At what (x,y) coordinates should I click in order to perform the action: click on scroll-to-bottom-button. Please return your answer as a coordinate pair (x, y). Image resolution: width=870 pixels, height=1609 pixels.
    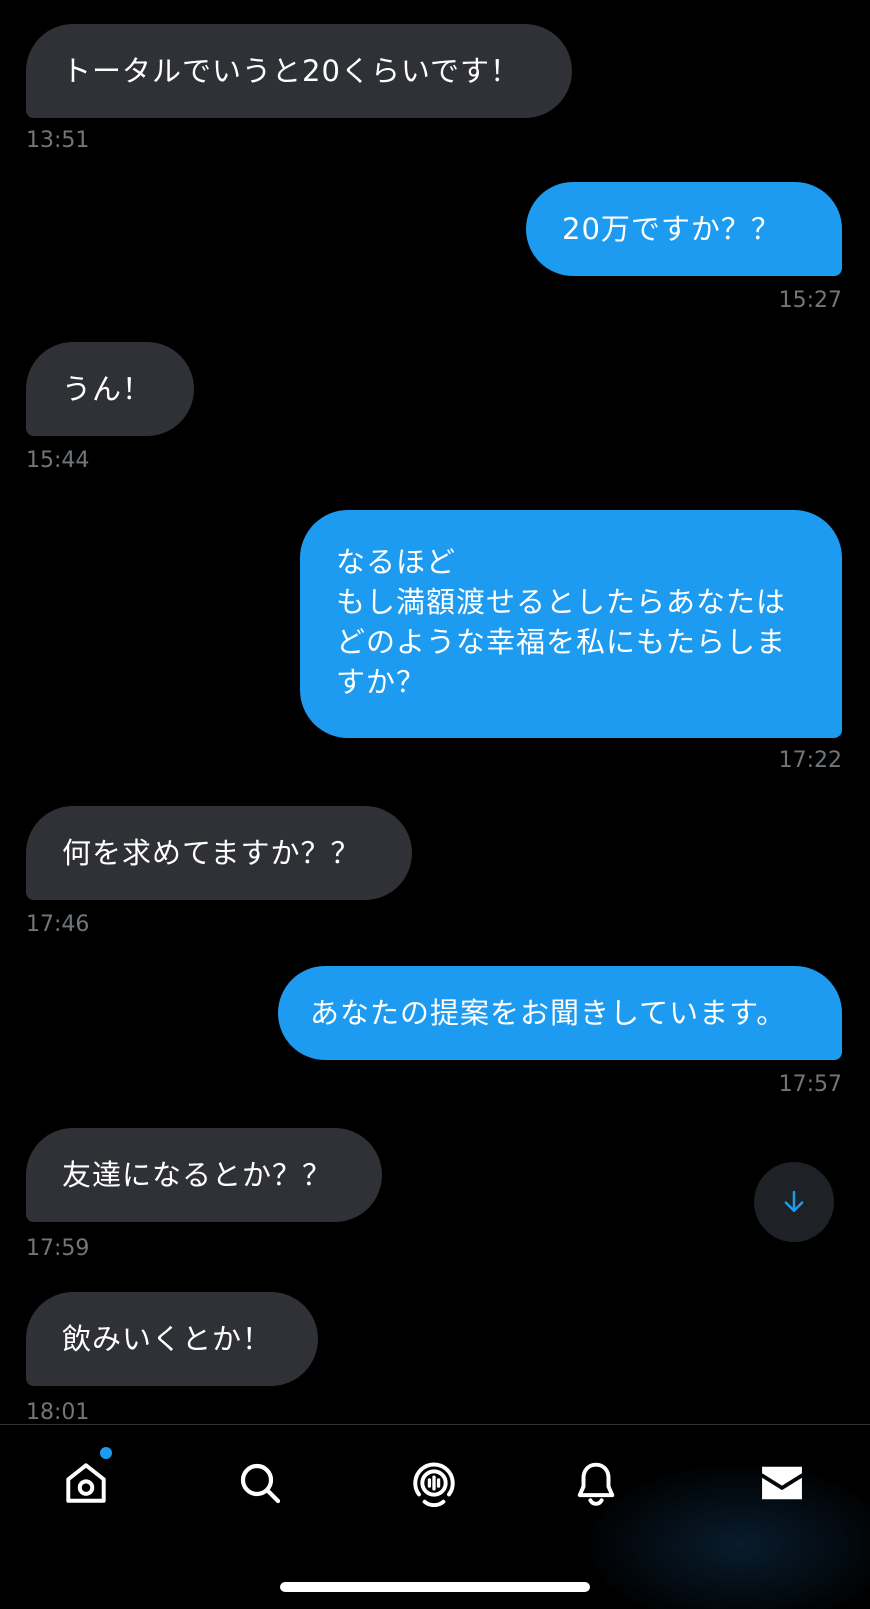
    Looking at the image, I should click on (794, 1202).